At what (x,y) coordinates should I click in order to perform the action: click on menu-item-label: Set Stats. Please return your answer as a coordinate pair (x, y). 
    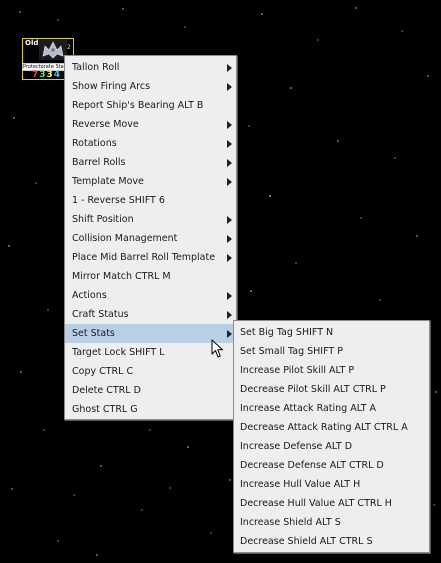
    Looking at the image, I should click on (93, 333).